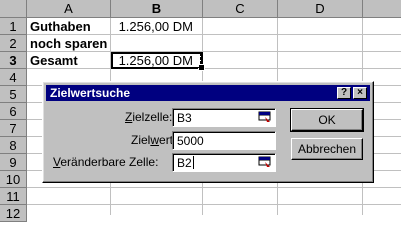 The width and height of the screenshot is (401, 240). What do you see at coordinates (240, 9) in the screenshot?
I see `column-header-c: C` at bounding box center [240, 9].